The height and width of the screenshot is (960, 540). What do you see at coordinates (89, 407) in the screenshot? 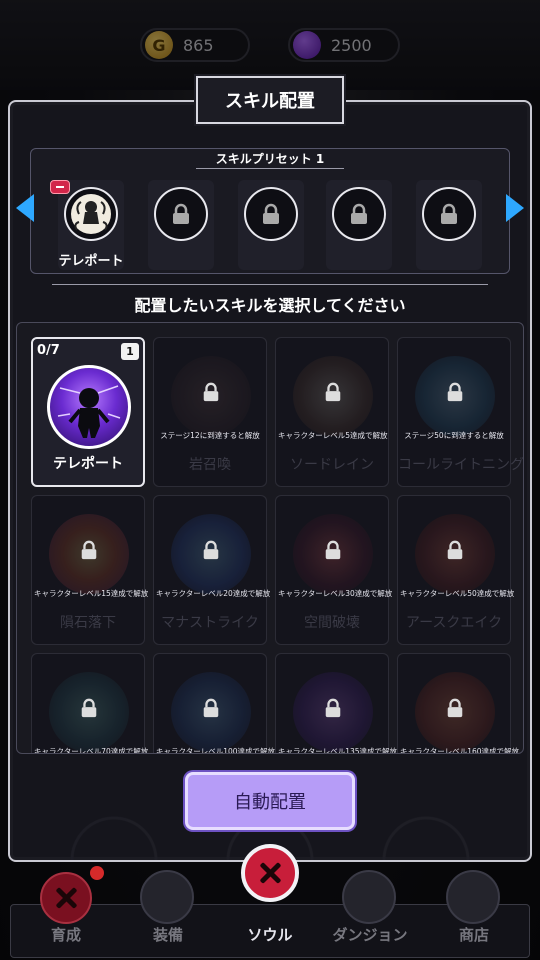
I see `teleport-art-icon` at bounding box center [89, 407].